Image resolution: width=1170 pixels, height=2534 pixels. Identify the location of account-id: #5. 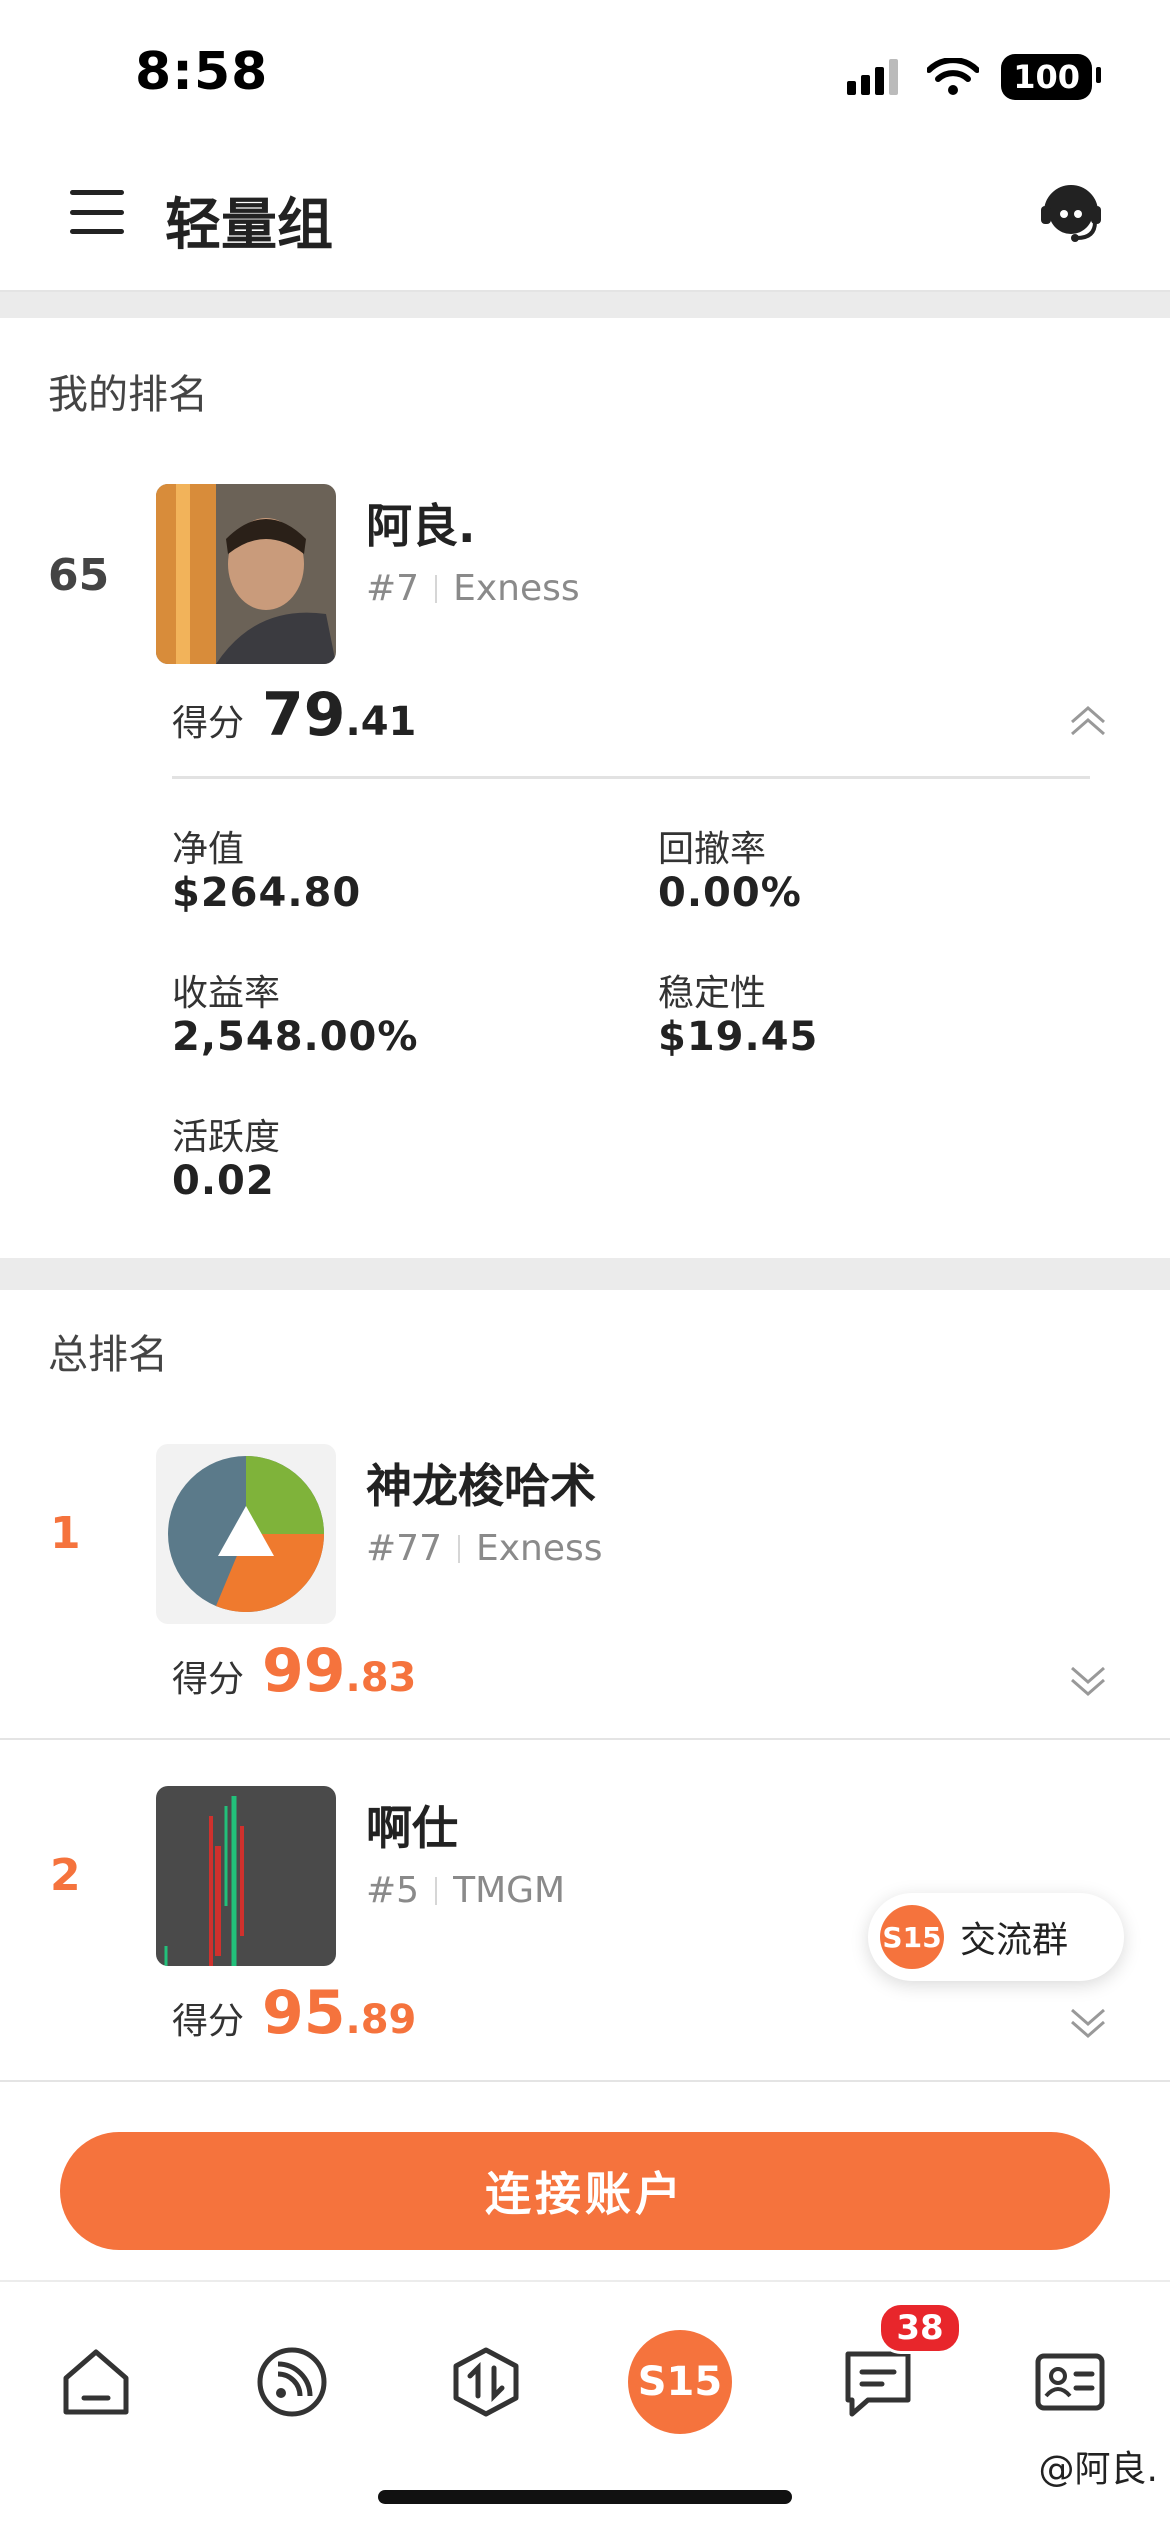
(393, 1890).